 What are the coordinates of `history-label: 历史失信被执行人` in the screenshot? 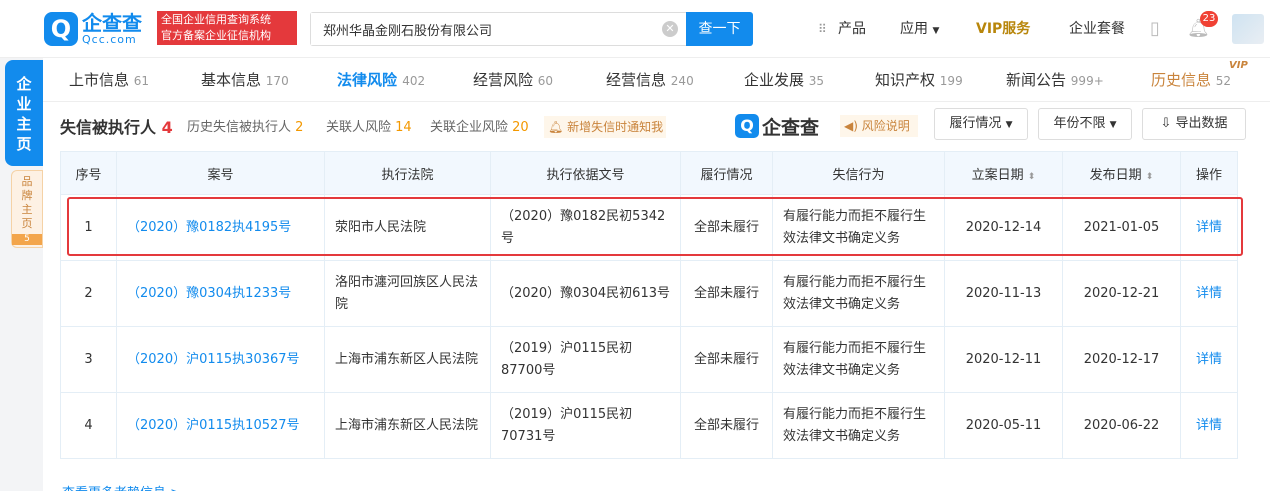 It's located at (239, 127).